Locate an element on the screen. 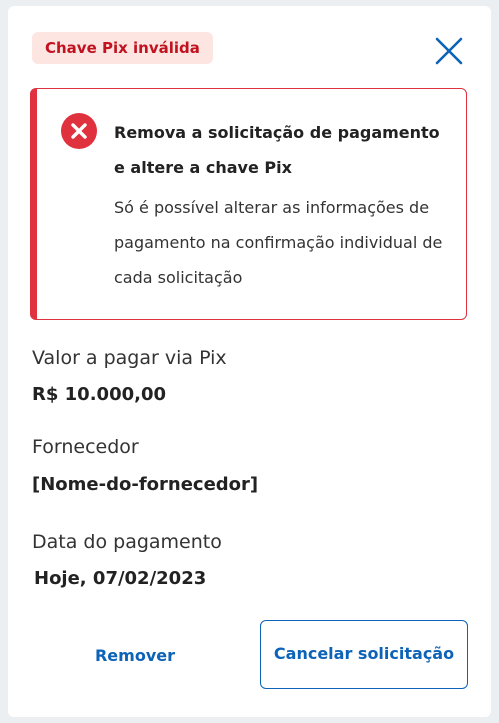 This screenshot has width=499, height=723. status-badge: Chave Pix inválida is located at coordinates (122, 48).